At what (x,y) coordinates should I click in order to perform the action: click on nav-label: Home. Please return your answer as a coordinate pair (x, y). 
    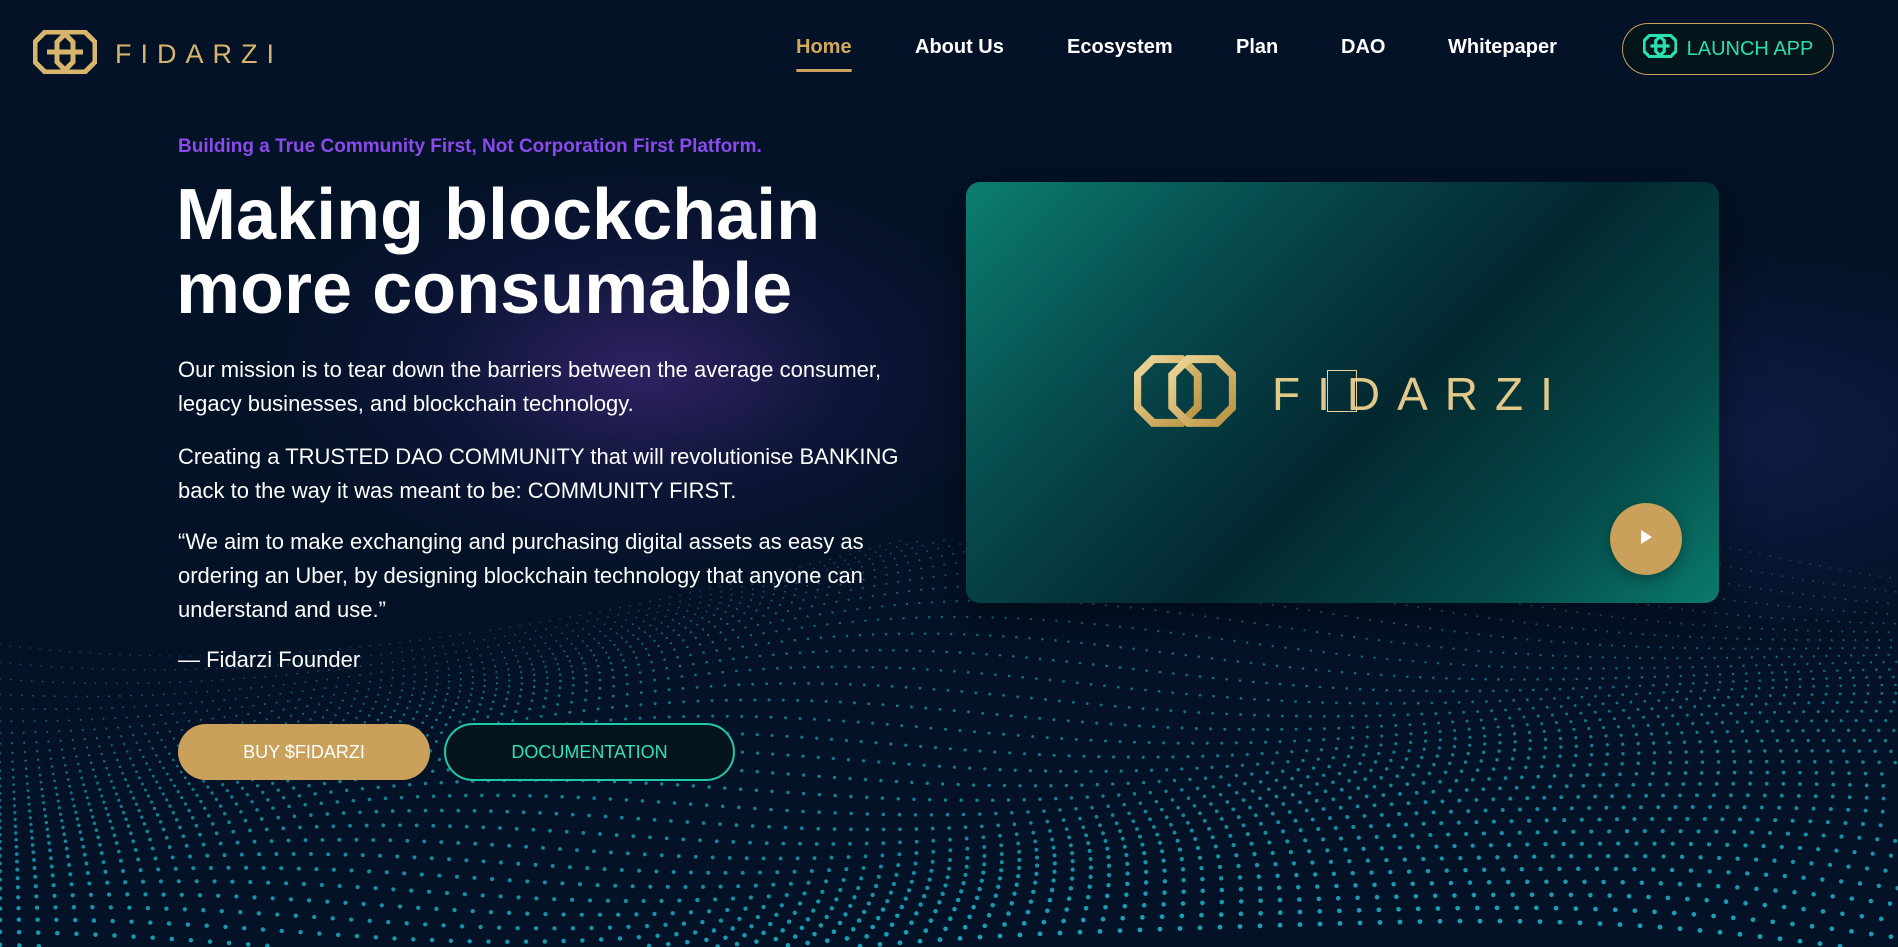
    Looking at the image, I should click on (824, 47).